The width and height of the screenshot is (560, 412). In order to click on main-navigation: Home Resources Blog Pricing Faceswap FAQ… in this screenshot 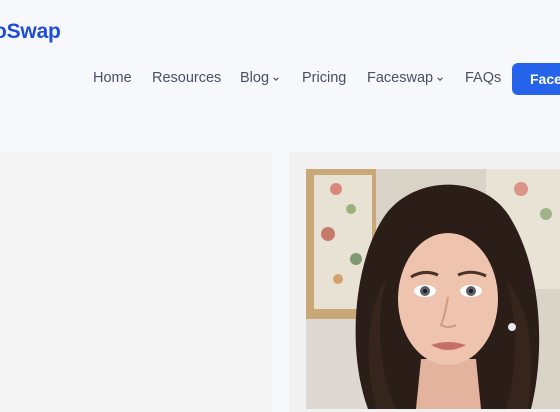, I will do `click(280, 80)`.